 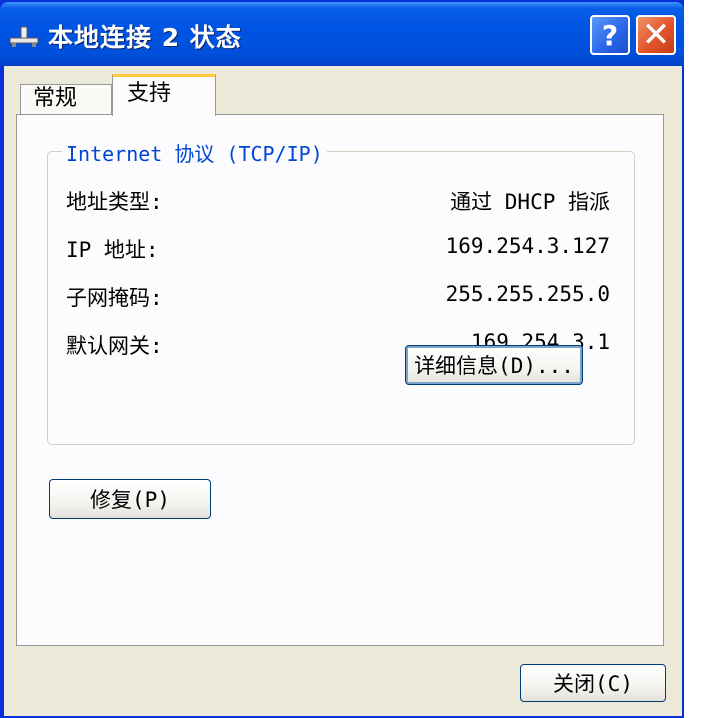 What do you see at coordinates (24, 36) in the screenshot?
I see `network-connection-icon` at bounding box center [24, 36].